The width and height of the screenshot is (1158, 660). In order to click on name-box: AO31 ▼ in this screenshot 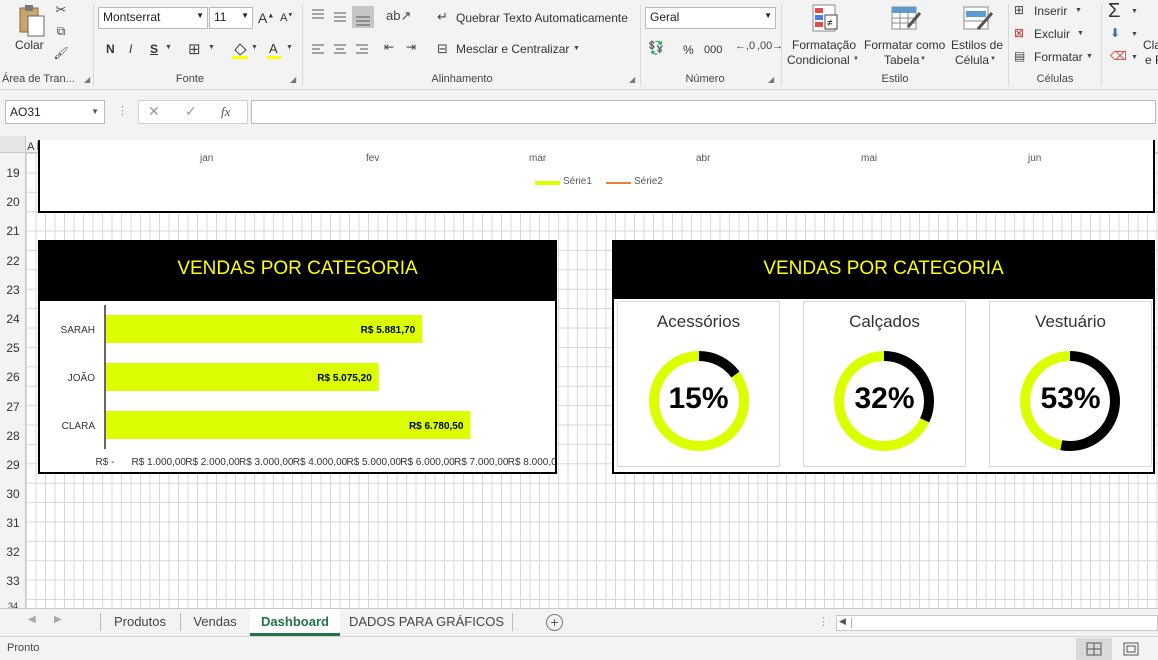, I will do `click(55, 112)`.